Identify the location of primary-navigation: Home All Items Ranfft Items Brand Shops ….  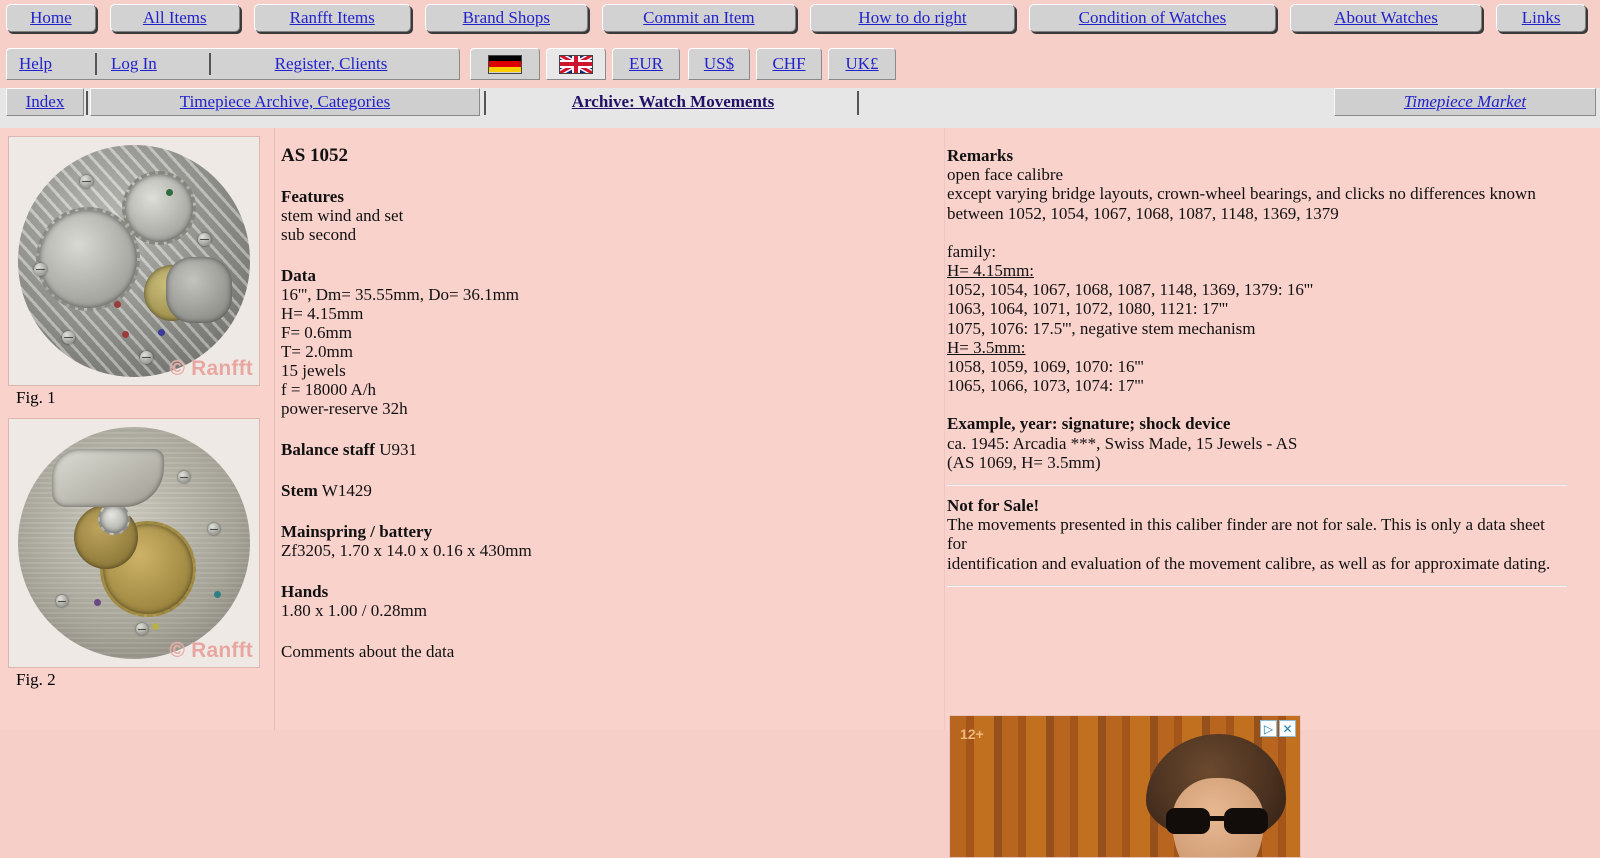
(800, 21).